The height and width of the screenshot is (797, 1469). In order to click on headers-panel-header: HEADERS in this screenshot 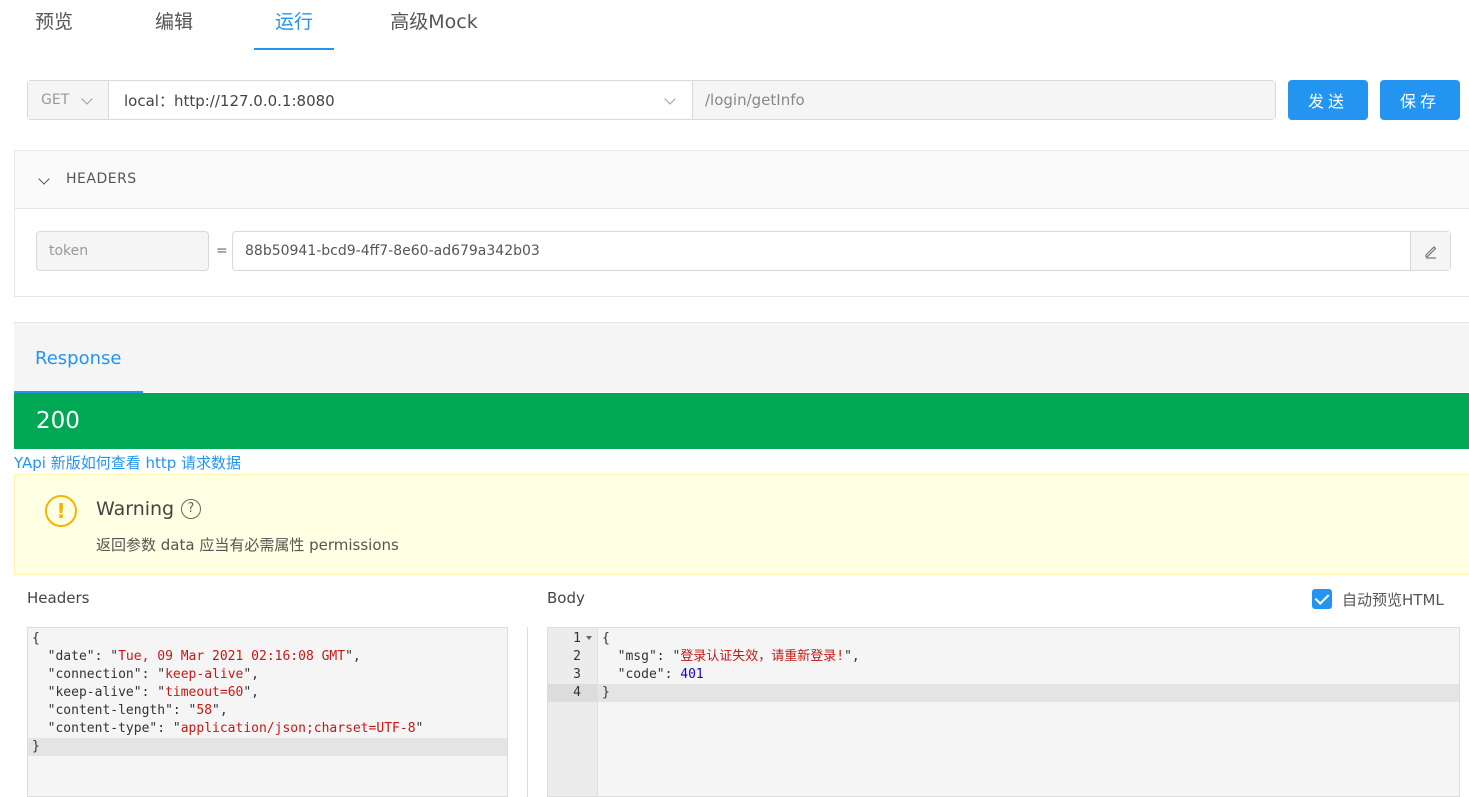, I will do `click(742, 180)`.